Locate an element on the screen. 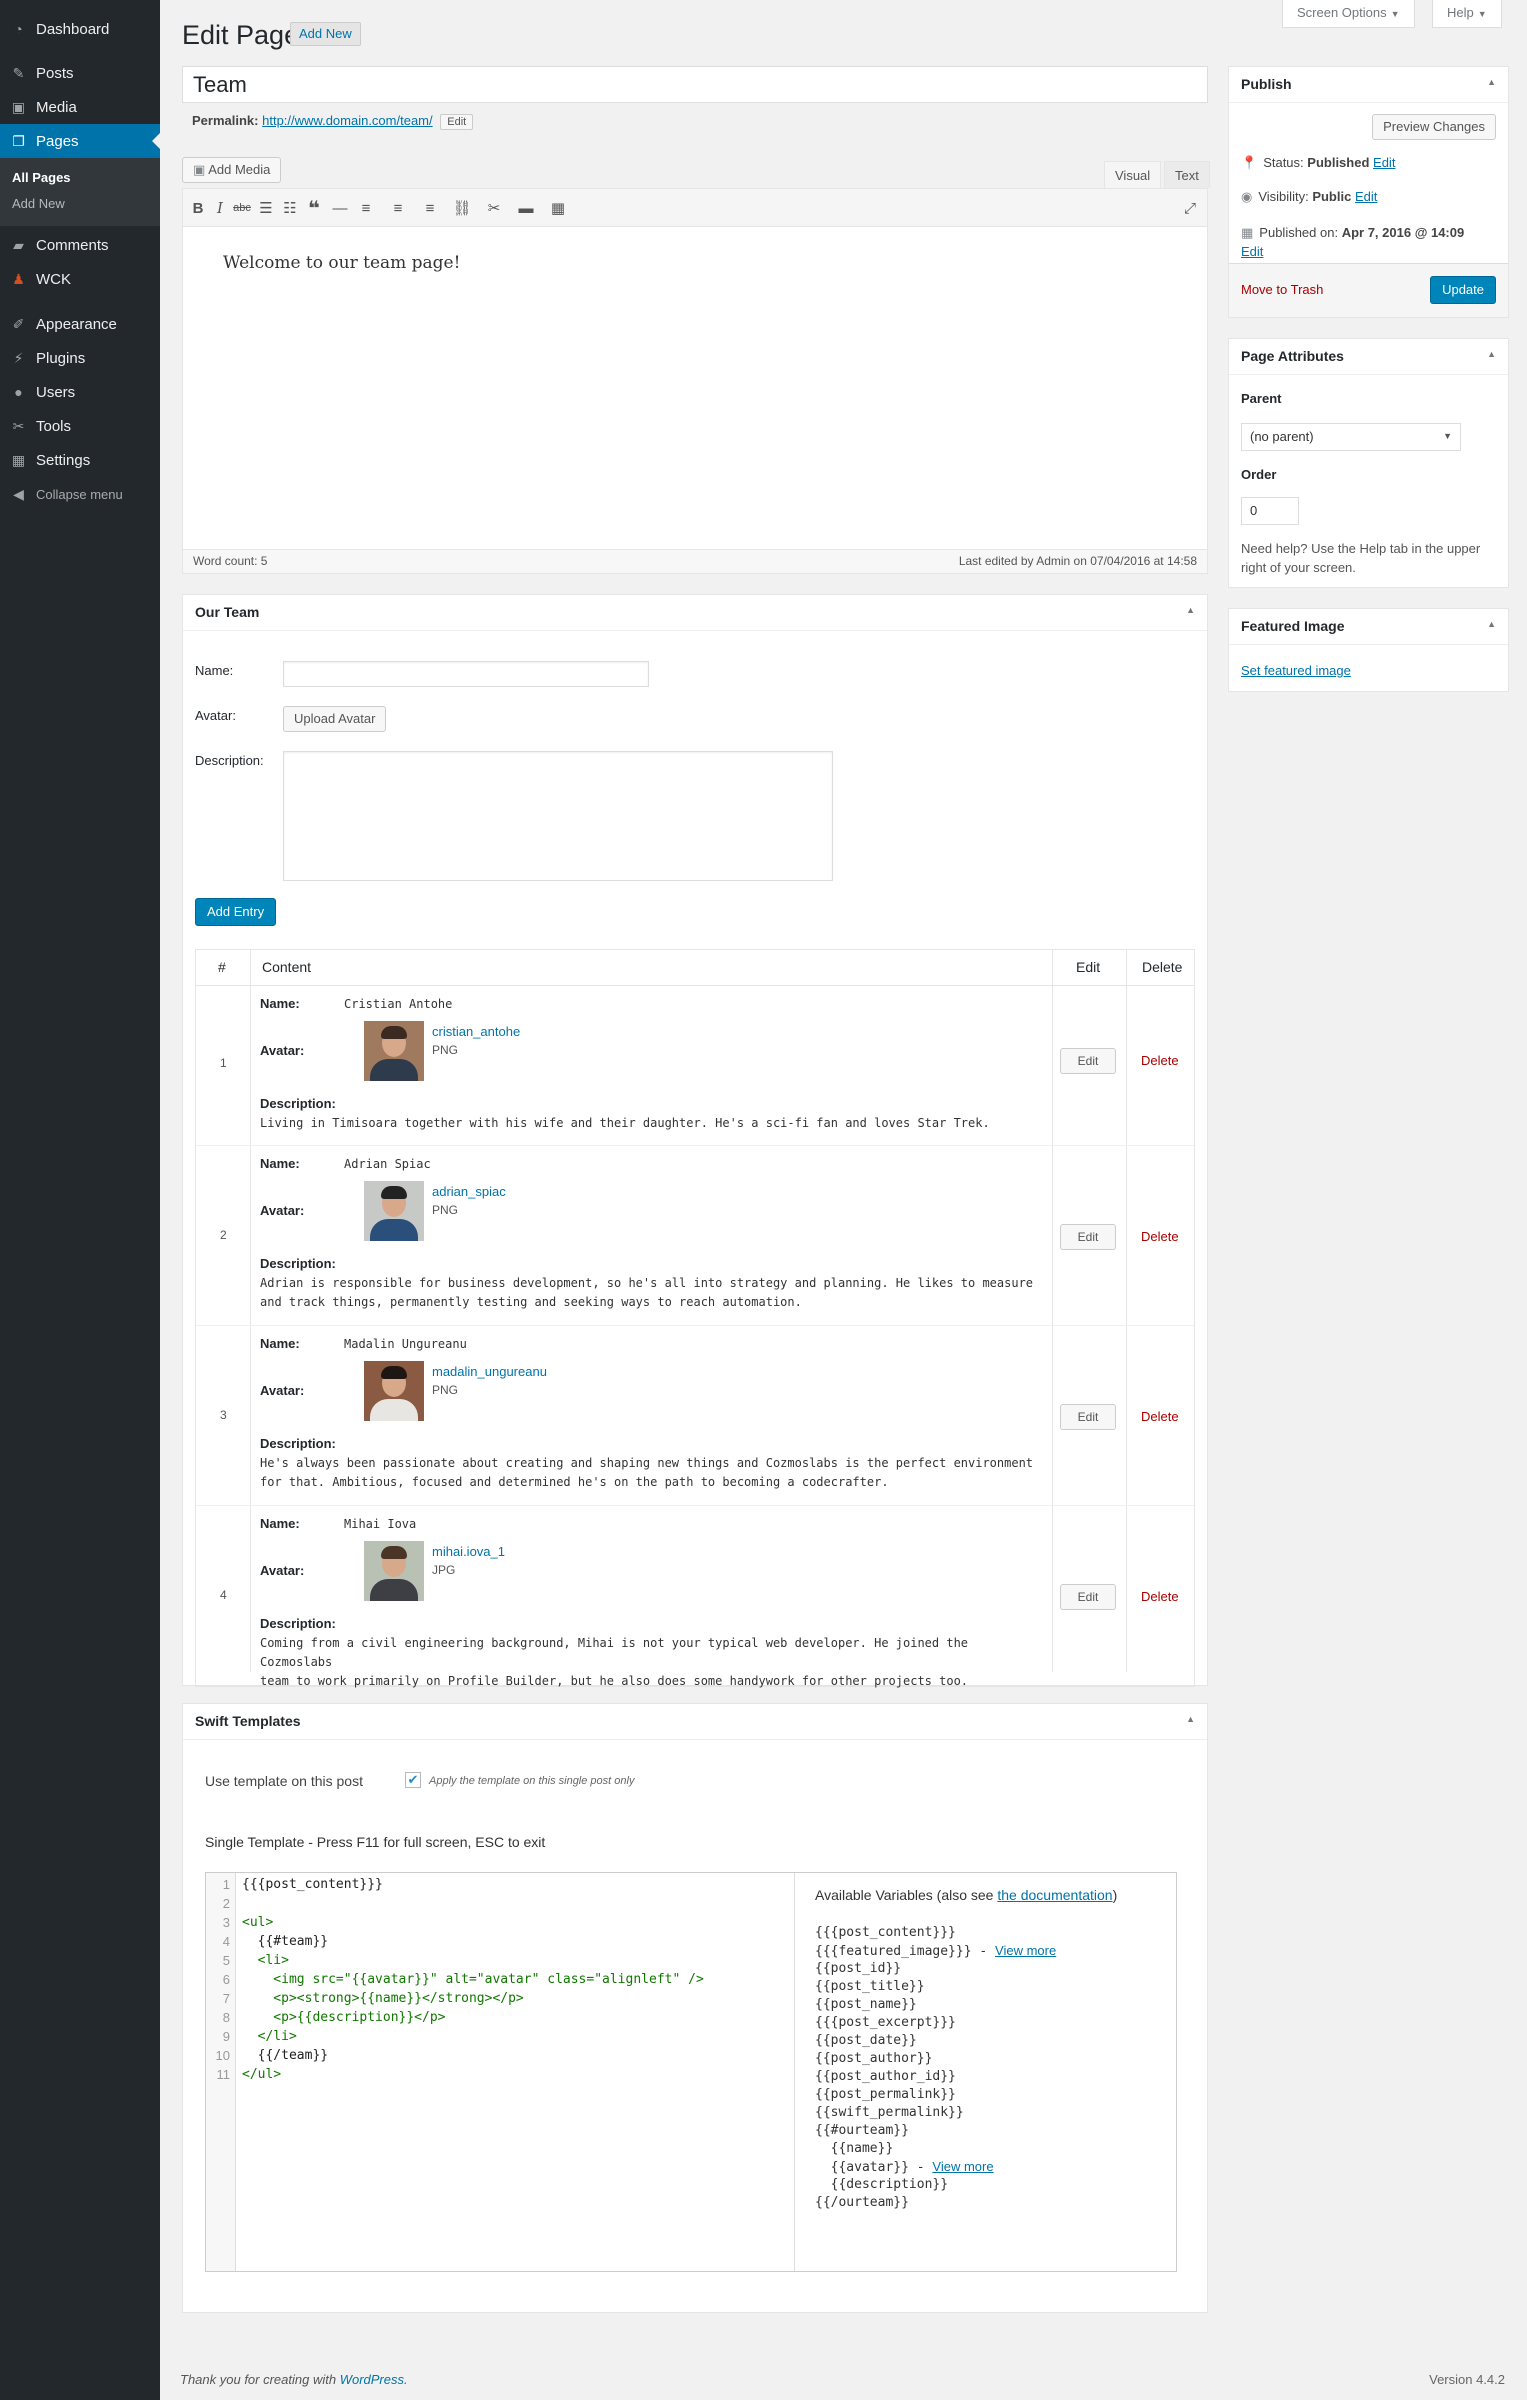  edit-status-link: Edit is located at coordinates (1384, 162).